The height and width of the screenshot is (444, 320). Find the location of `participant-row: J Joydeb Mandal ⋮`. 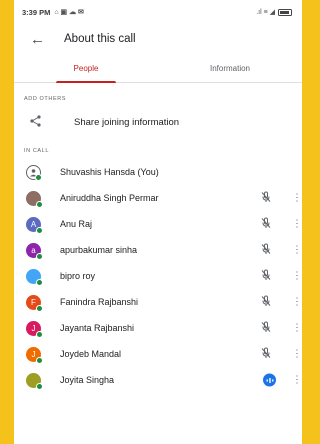

participant-row: J Joydeb Mandal ⋮ is located at coordinates (158, 354).